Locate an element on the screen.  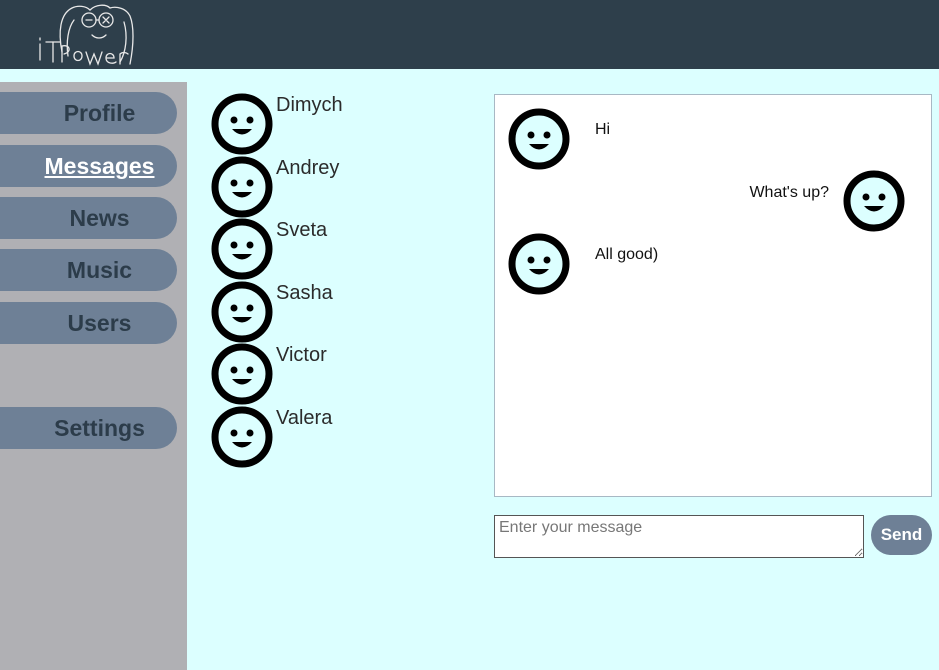
dialog-item: Valera is located at coordinates (325, 436).